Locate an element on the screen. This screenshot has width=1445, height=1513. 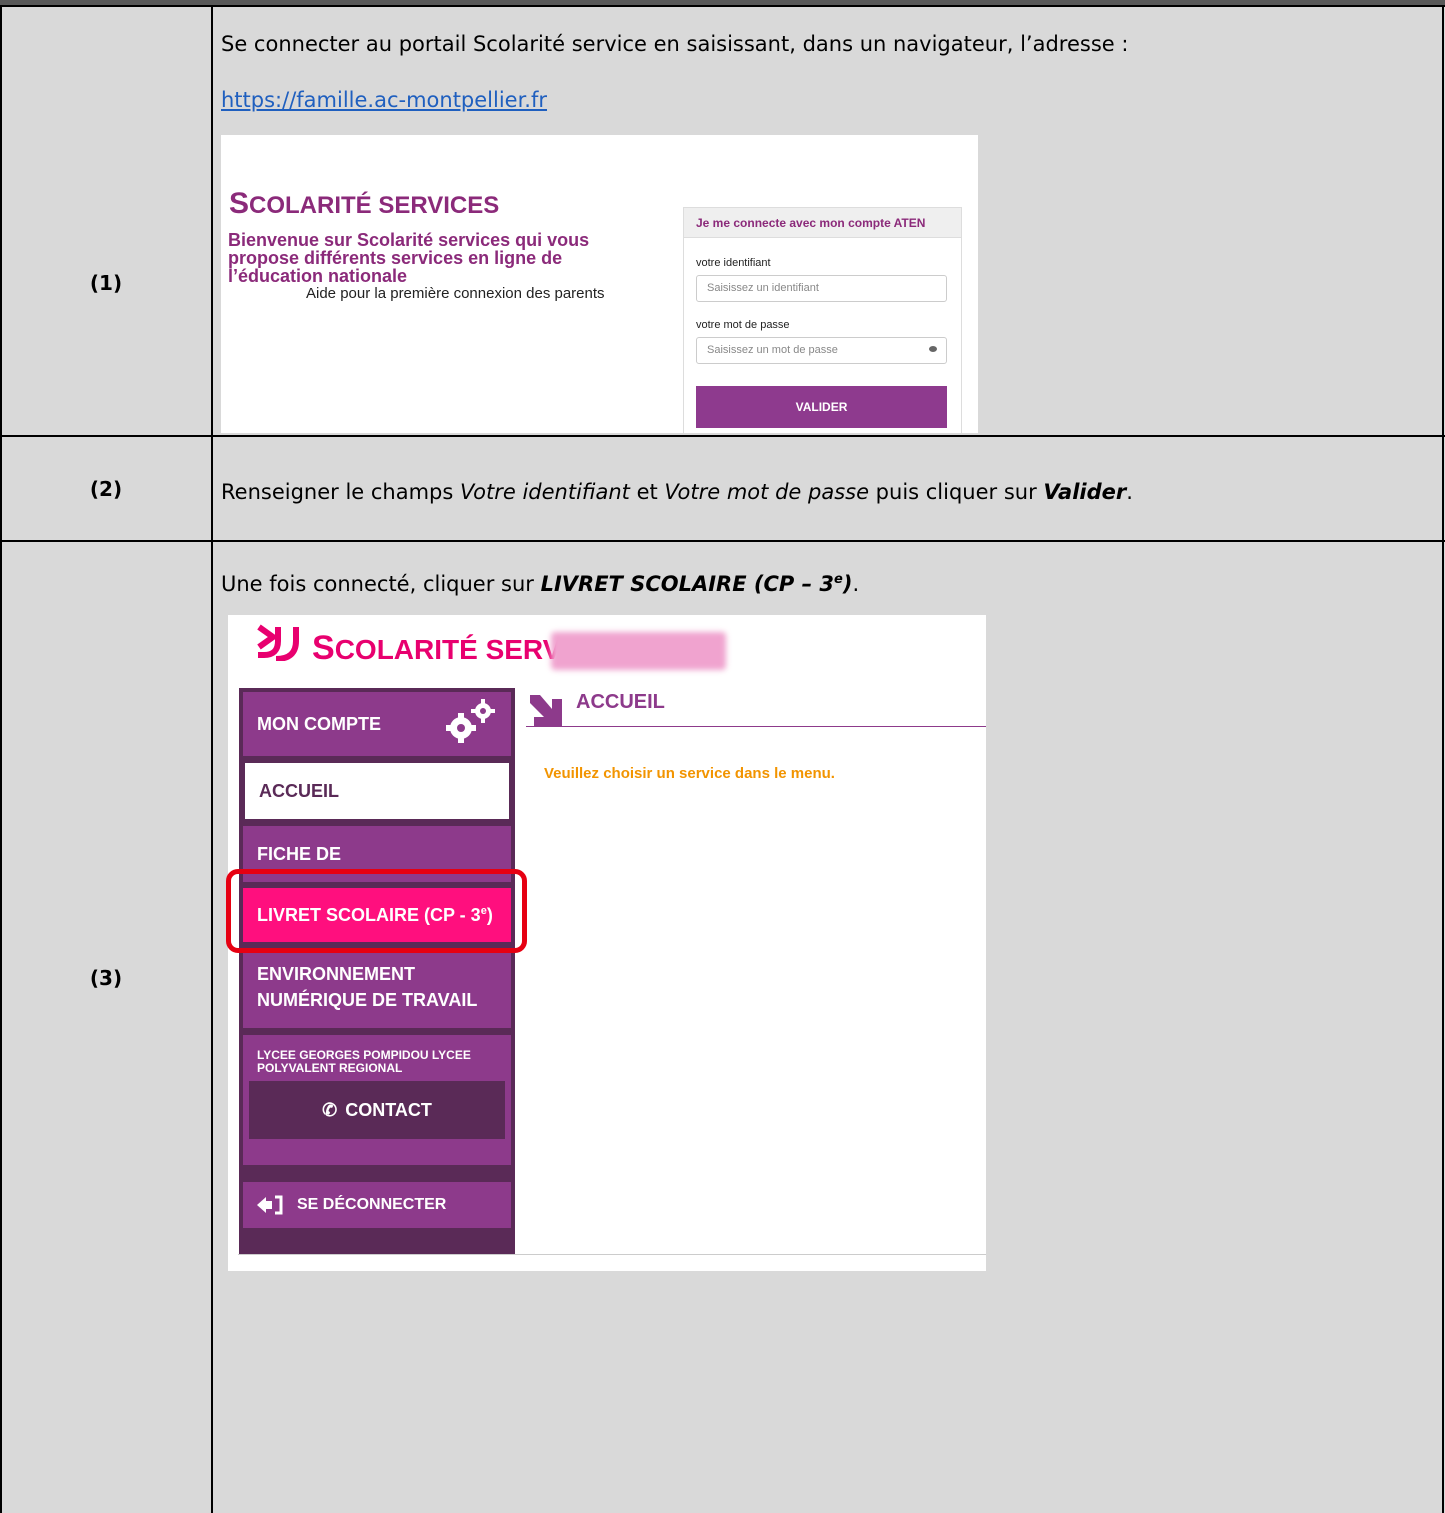
menu-mon-compte: MON COMPTE is located at coordinates (377, 724).